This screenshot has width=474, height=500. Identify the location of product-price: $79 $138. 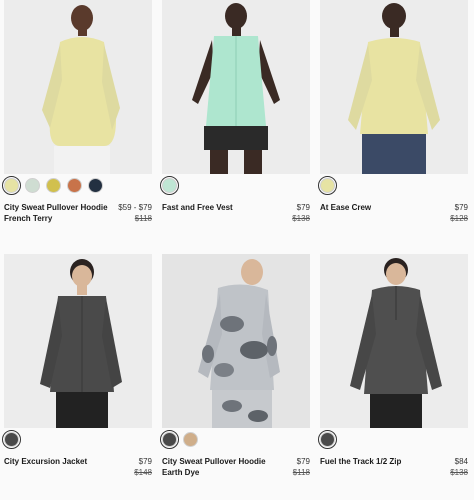
(301, 213).